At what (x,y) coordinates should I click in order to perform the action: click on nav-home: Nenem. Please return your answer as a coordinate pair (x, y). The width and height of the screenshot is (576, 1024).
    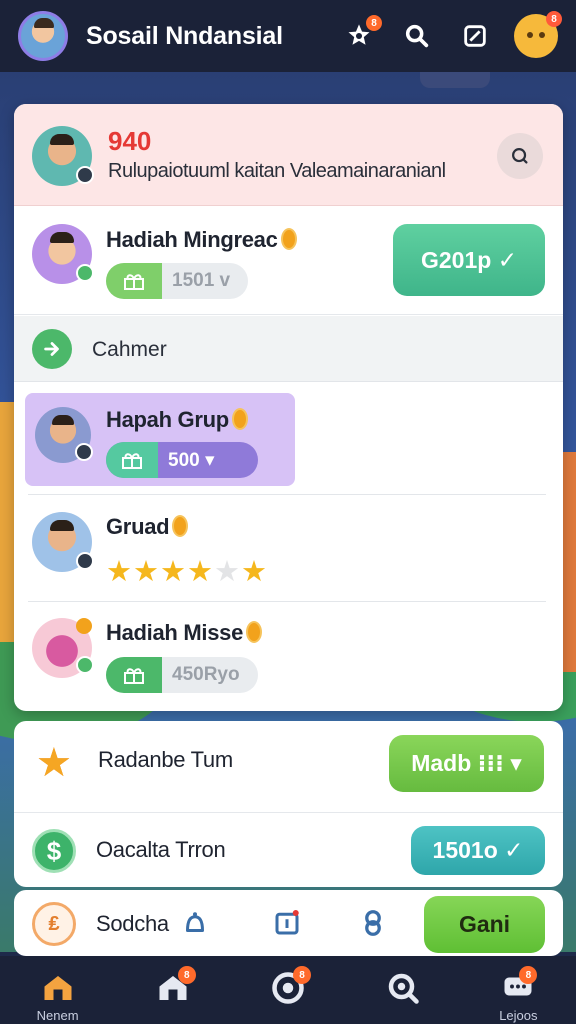
    Looking at the image, I should click on (58, 990).